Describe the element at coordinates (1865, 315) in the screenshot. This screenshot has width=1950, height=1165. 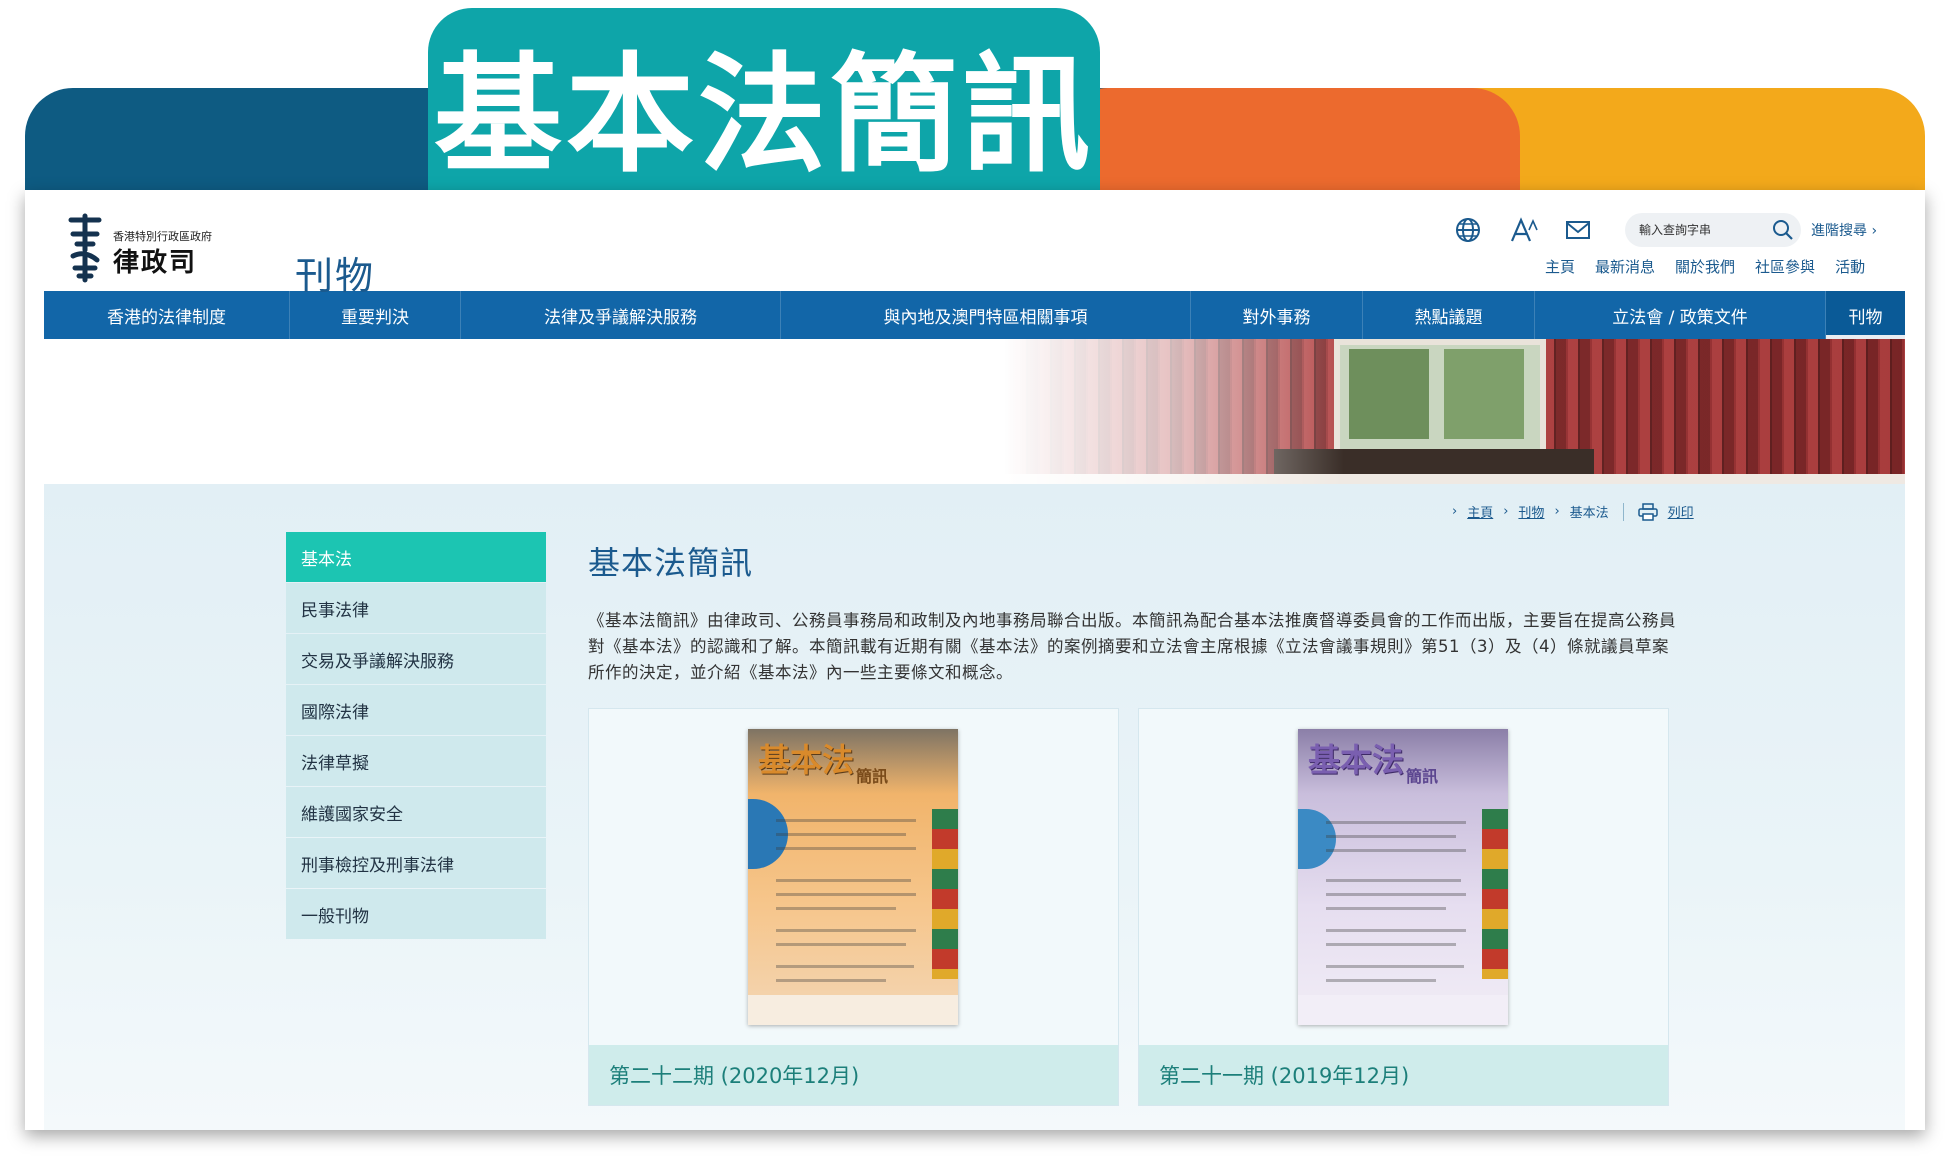
I see `nav-item-publications: 刊物` at that location.